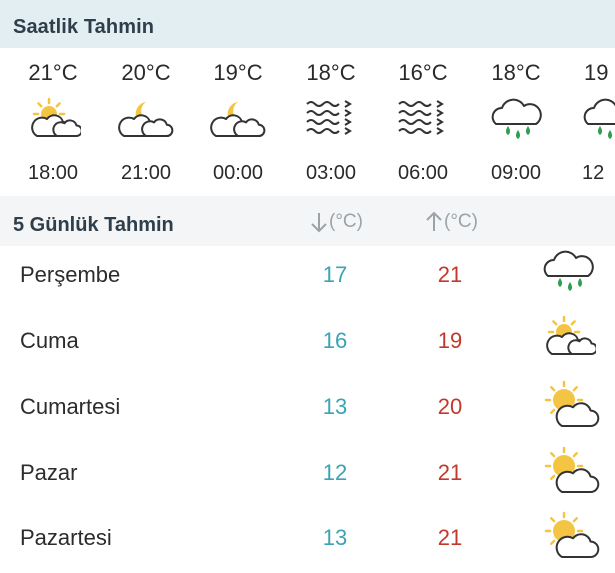 The height and width of the screenshot is (573, 615). Describe the element at coordinates (66, 537) in the screenshot. I see `day-name: Pazartesi` at that location.